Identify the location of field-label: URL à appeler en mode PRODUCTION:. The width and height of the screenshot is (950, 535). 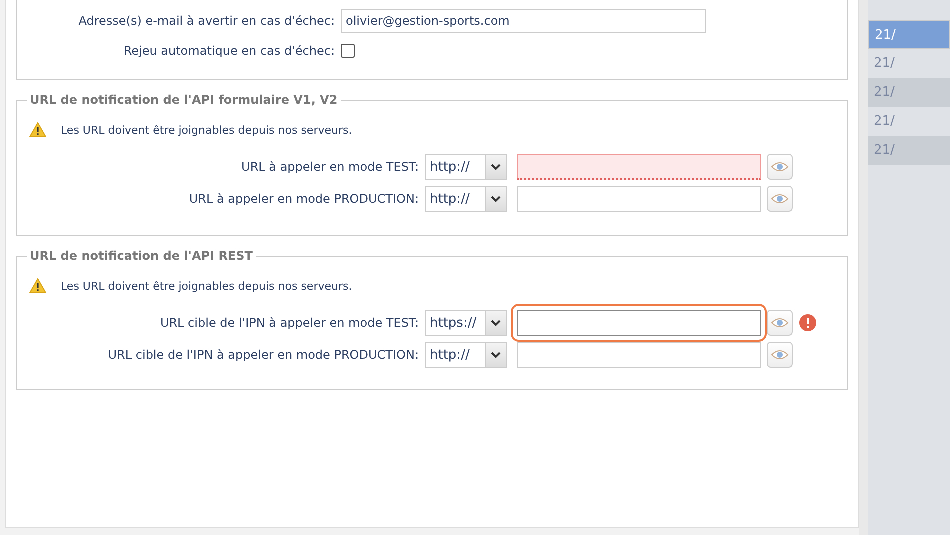
(304, 199).